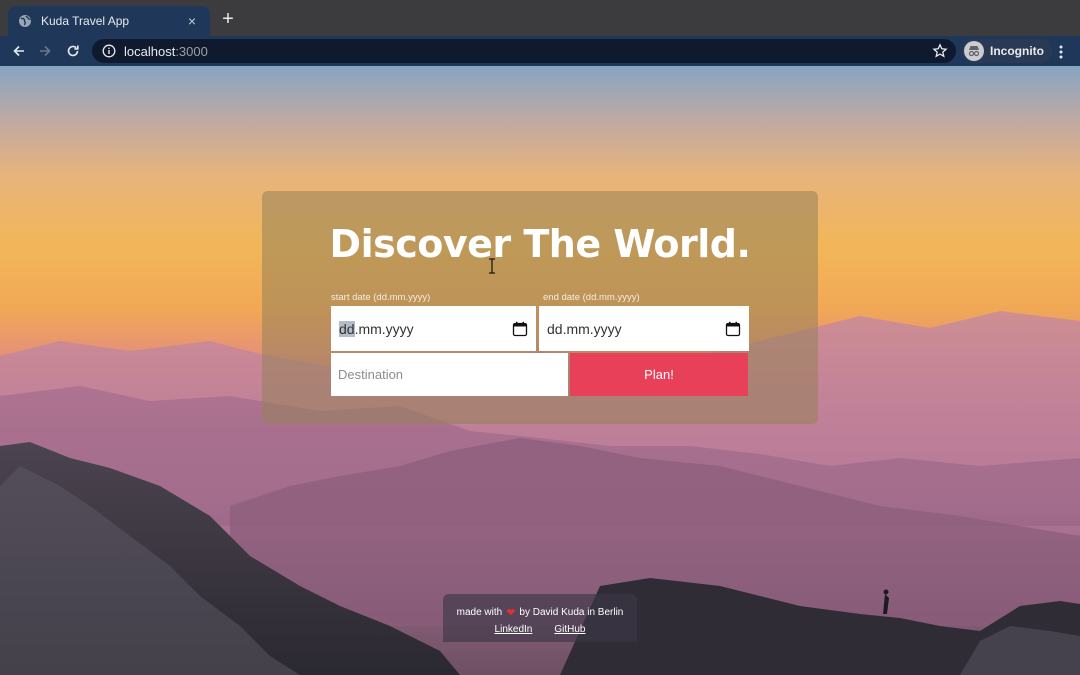  I want to click on profile-label: Incognito, so click(1017, 51).